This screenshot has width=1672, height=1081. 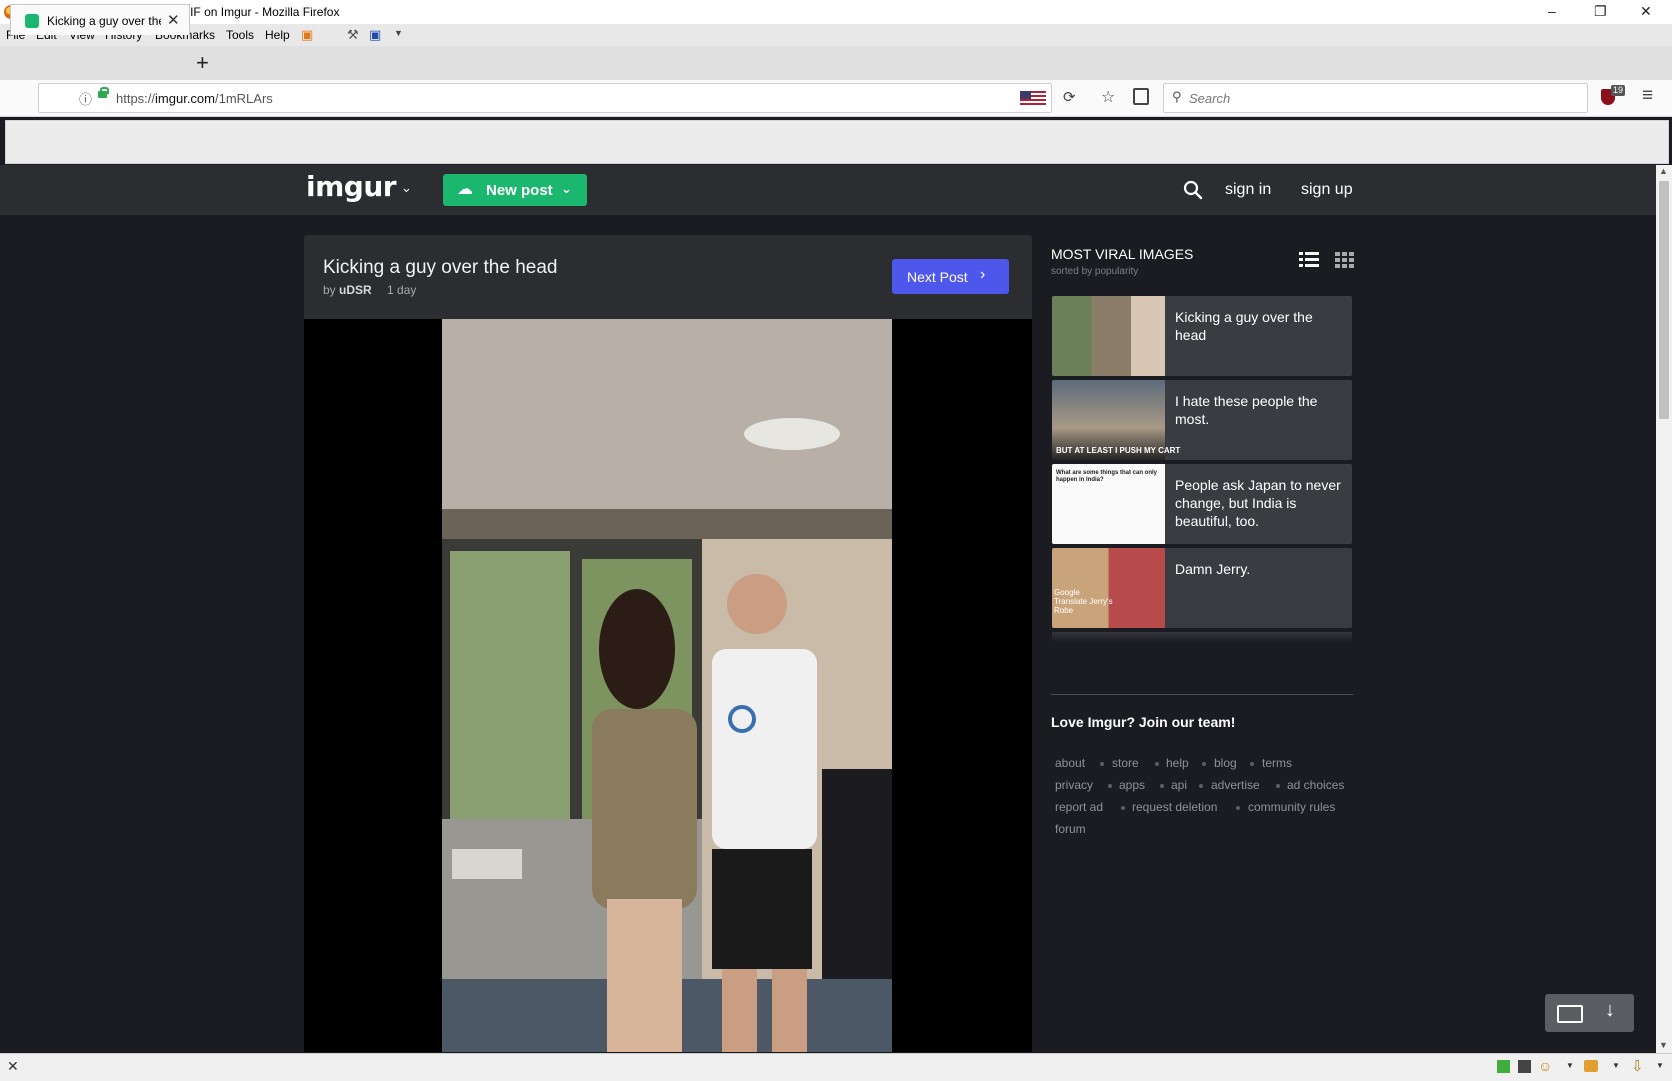 What do you see at coordinates (406, 188) in the screenshot?
I see `logo-chevron-down-icon: ⌄` at bounding box center [406, 188].